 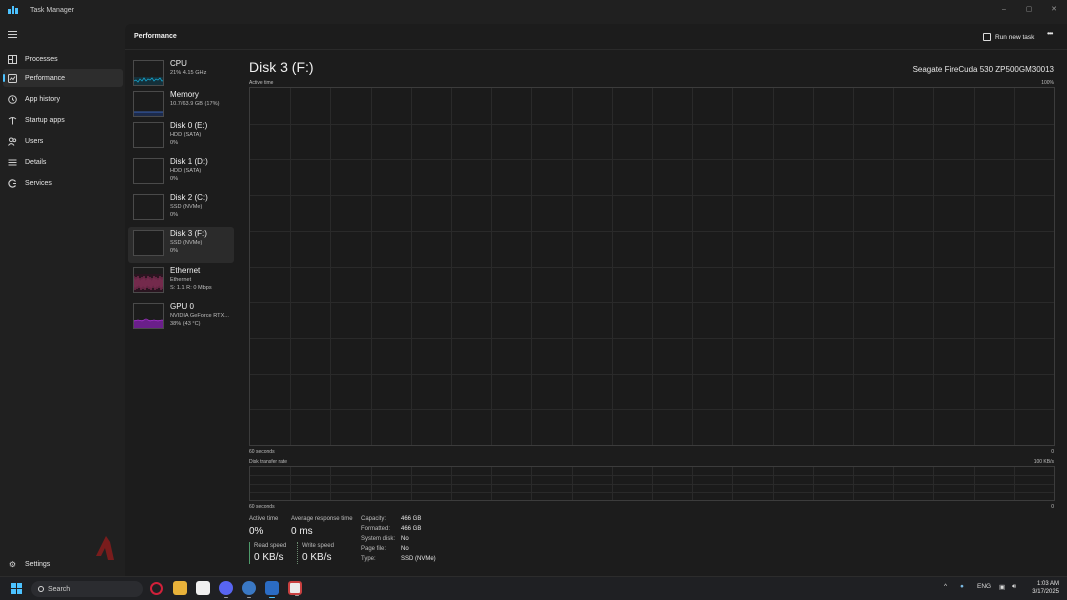 What do you see at coordinates (87, 589) in the screenshot?
I see `taskbar-search: Search` at bounding box center [87, 589].